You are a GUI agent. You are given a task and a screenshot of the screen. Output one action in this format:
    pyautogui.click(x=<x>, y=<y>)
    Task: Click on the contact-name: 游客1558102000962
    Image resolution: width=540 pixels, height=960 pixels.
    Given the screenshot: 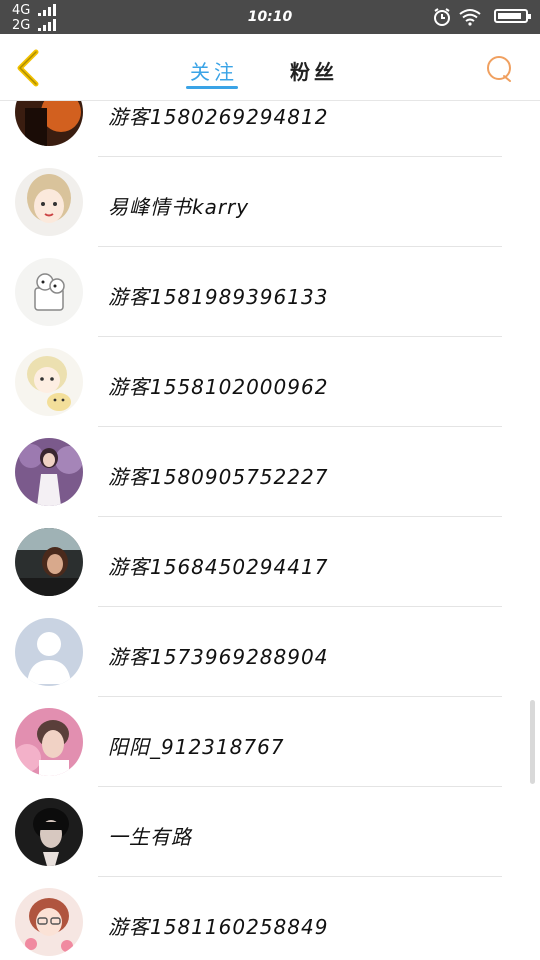 What is the action you would take?
    pyautogui.click(x=218, y=387)
    